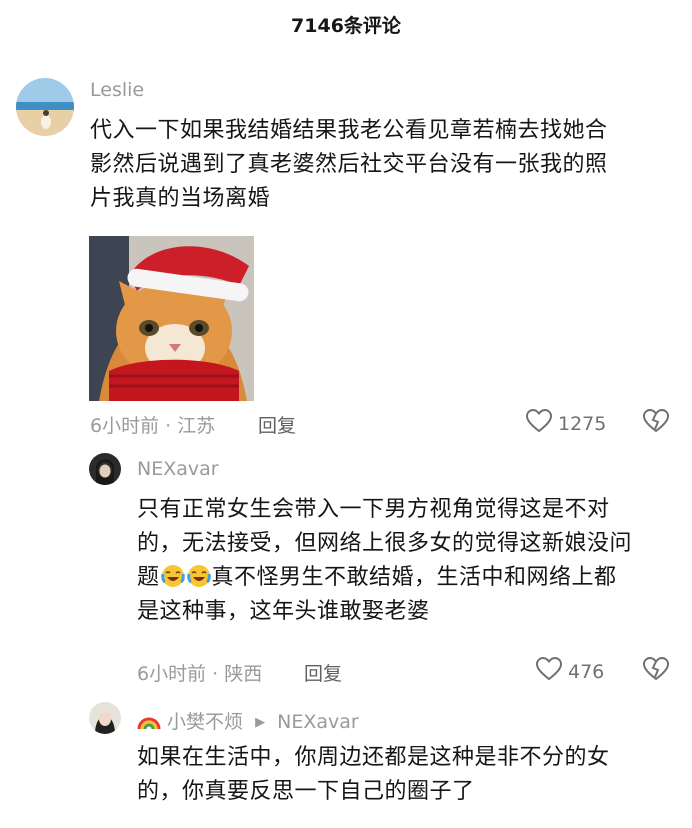  Describe the element at coordinates (414, 577) in the screenshot. I see `comment-line-rest: 真不怪男生不敢结婚，生活中和网络上都` at that location.